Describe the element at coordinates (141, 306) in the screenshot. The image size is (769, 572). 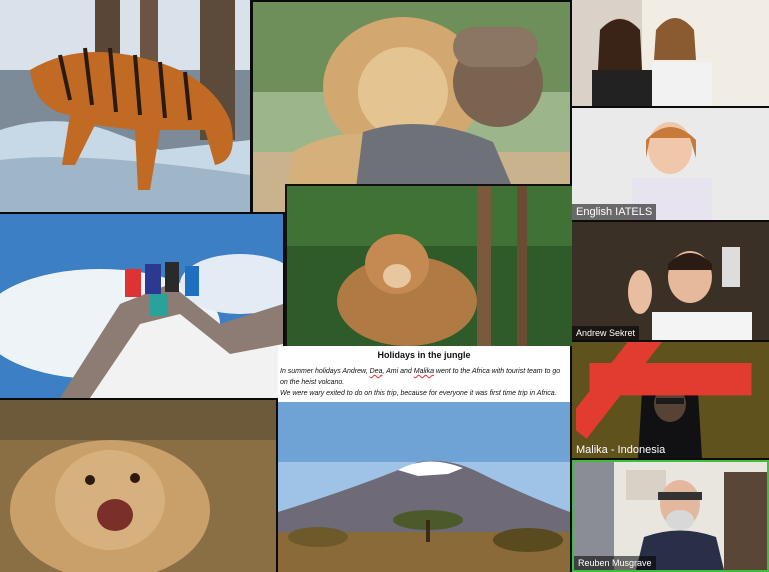
I see `mountain-climbers-photo` at that location.